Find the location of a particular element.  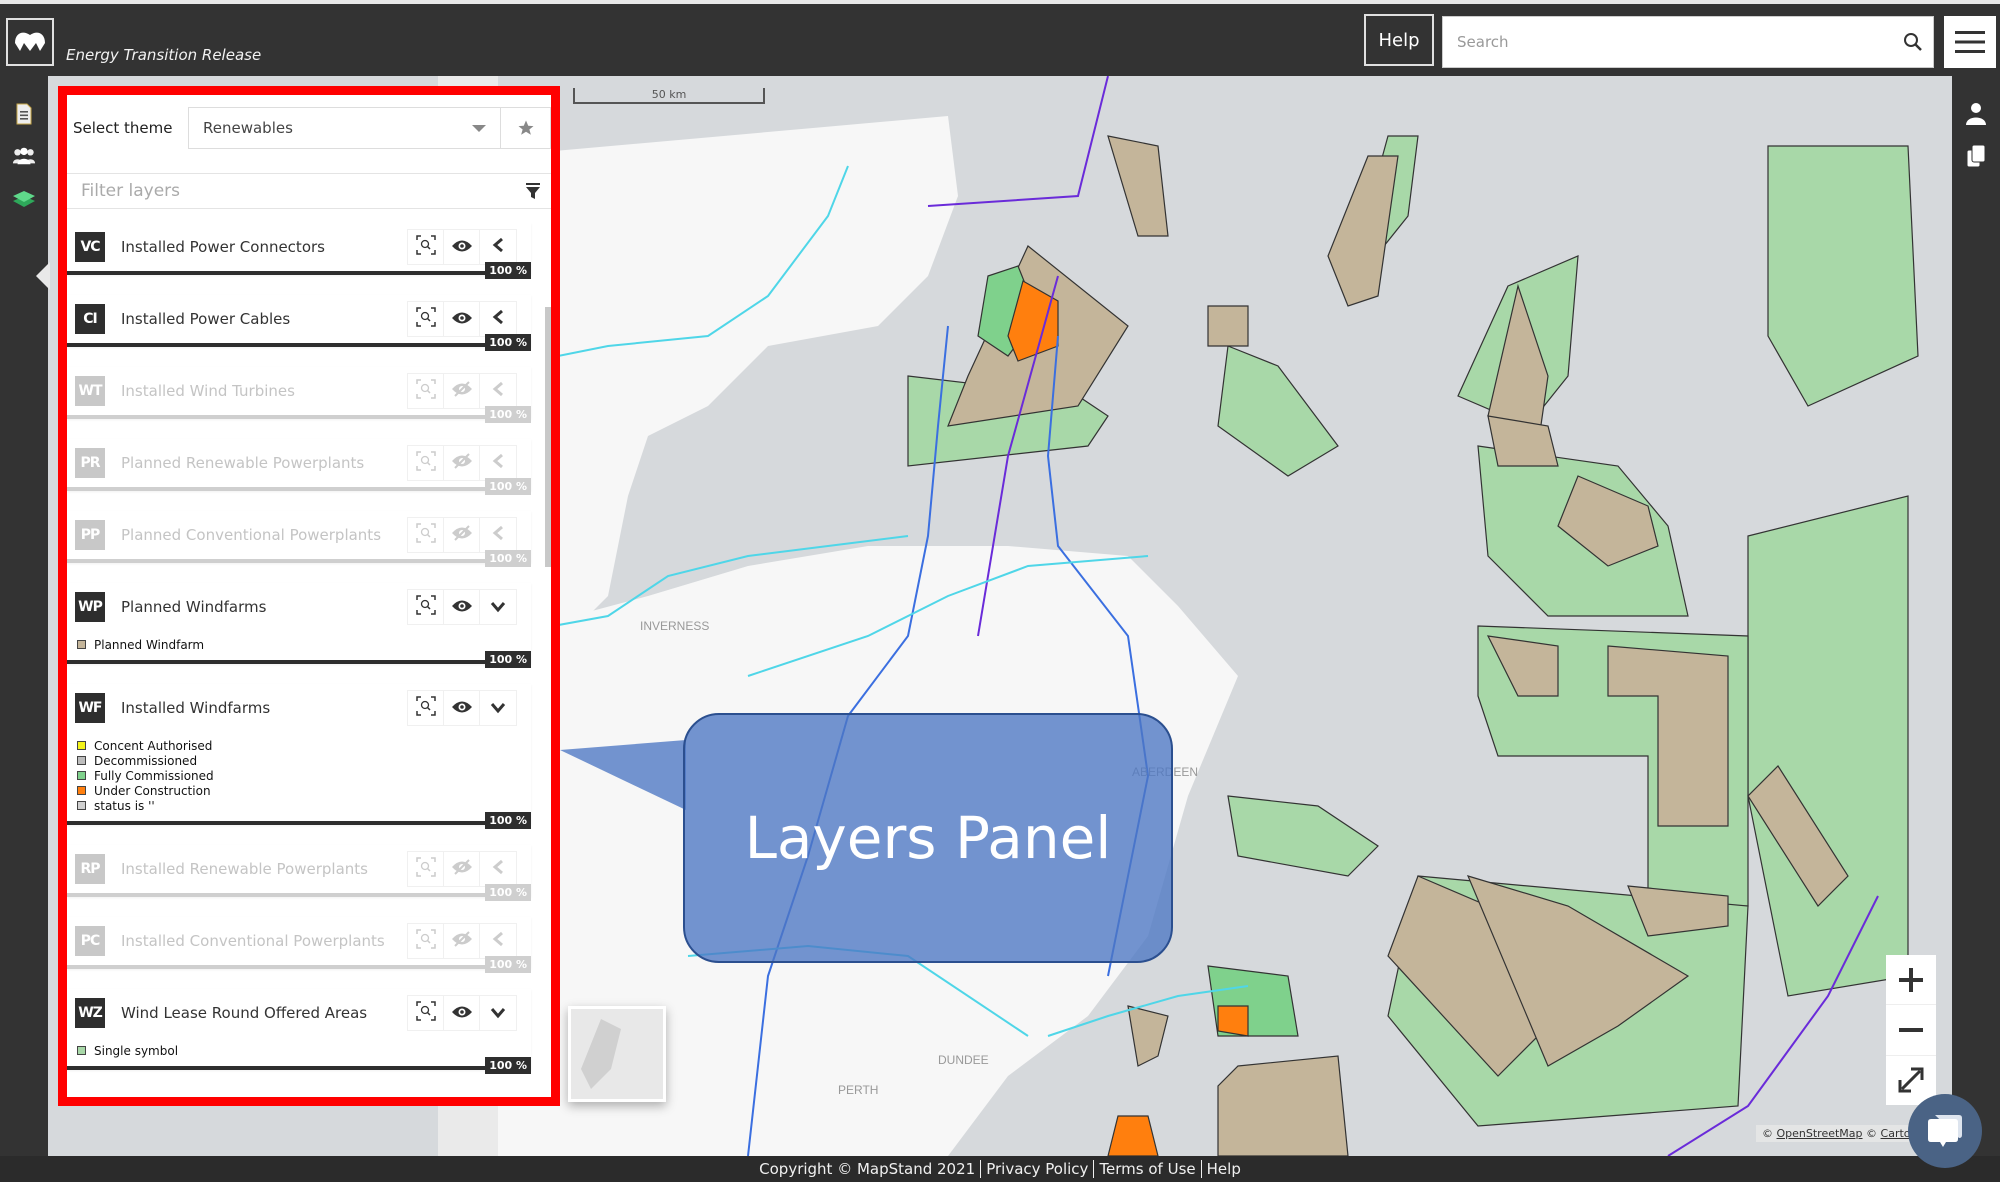

layer-row-rp: RP Installed Renewable Powerplants 100 % is located at coordinates (299, 873).